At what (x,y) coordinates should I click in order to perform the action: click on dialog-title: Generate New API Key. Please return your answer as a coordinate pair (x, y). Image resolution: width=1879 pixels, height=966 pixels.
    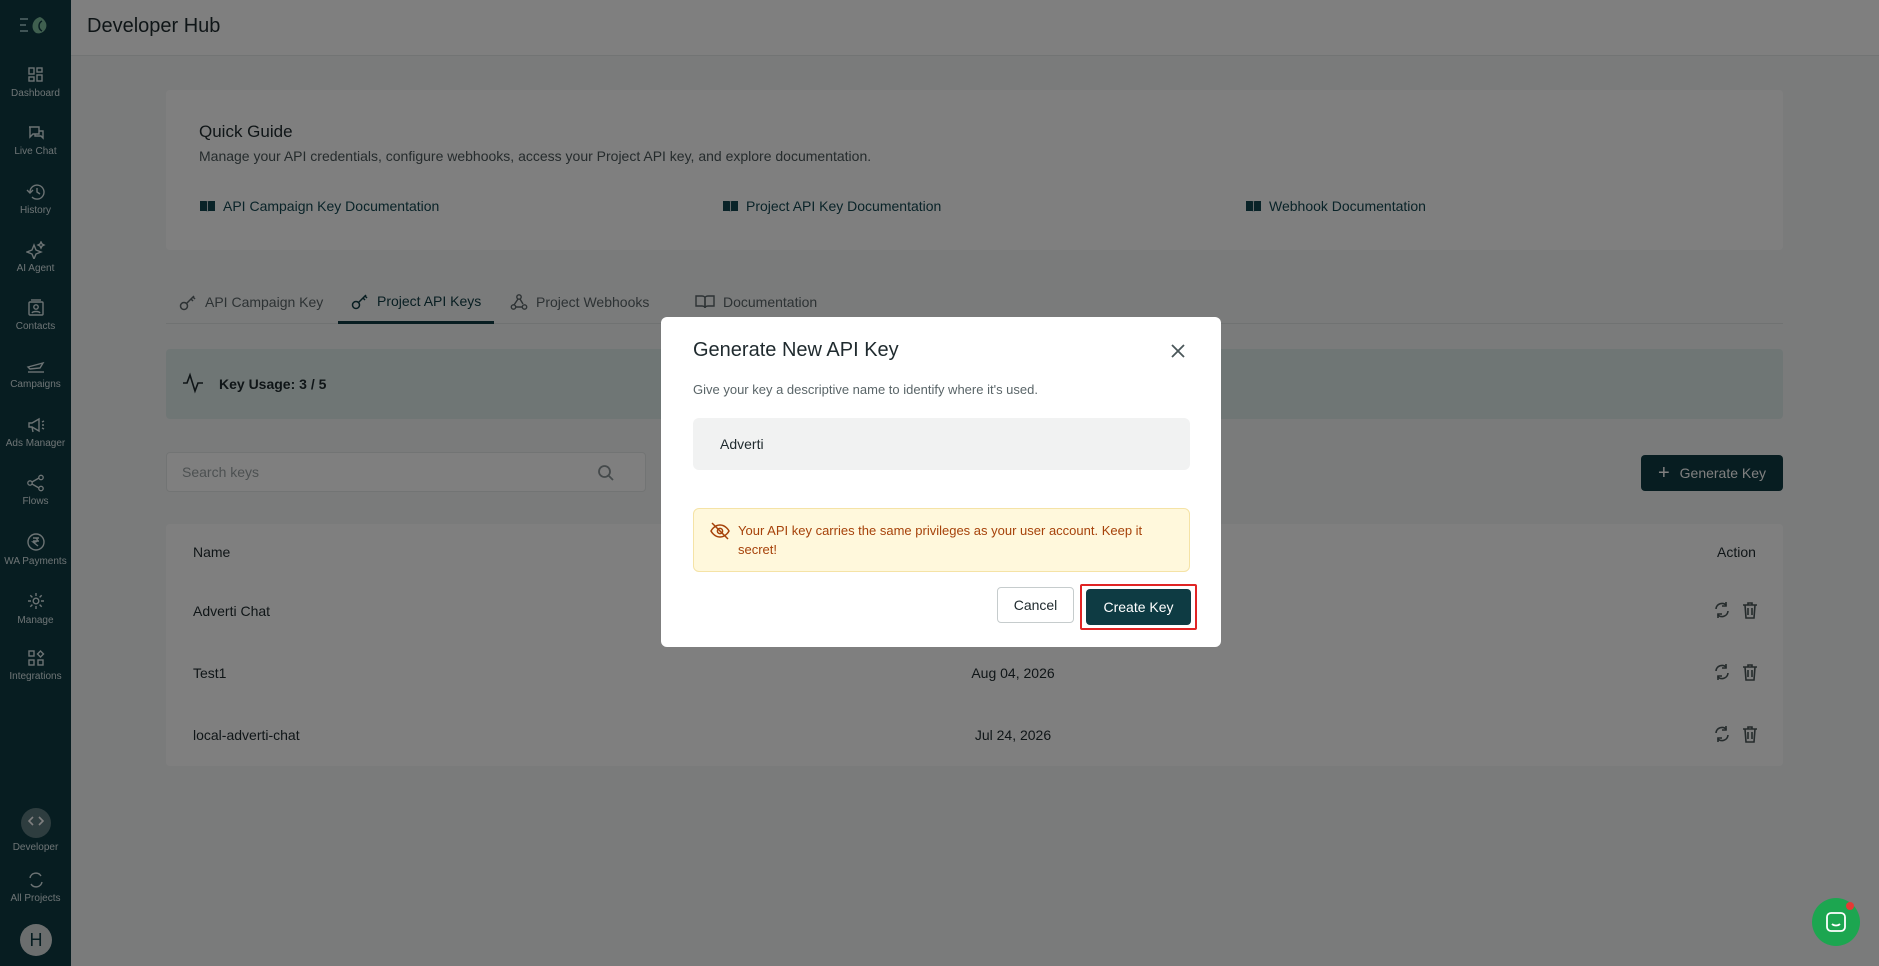
    Looking at the image, I should click on (796, 350).